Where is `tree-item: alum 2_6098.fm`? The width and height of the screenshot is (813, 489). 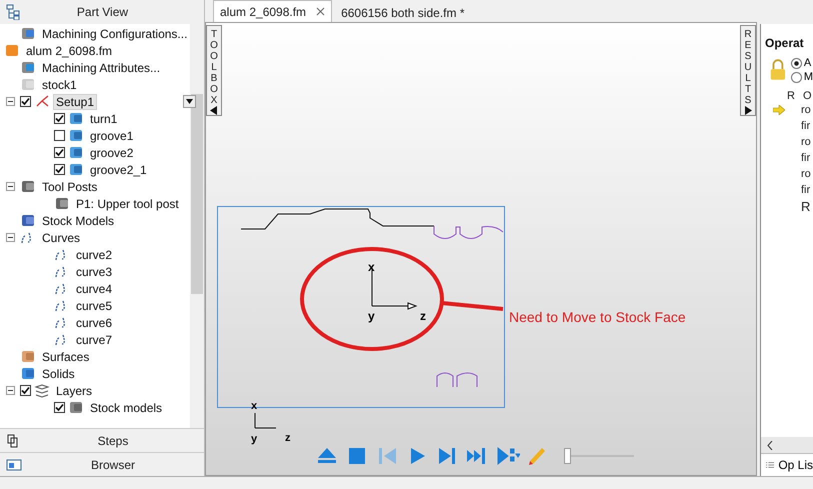
tree-item: alum 2_6098.fm is located at coordinates (69, 50).